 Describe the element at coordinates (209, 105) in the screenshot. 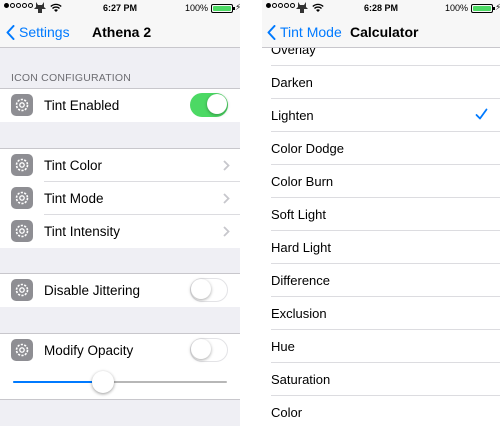

I see `tint-enabled-toggle` at that location.